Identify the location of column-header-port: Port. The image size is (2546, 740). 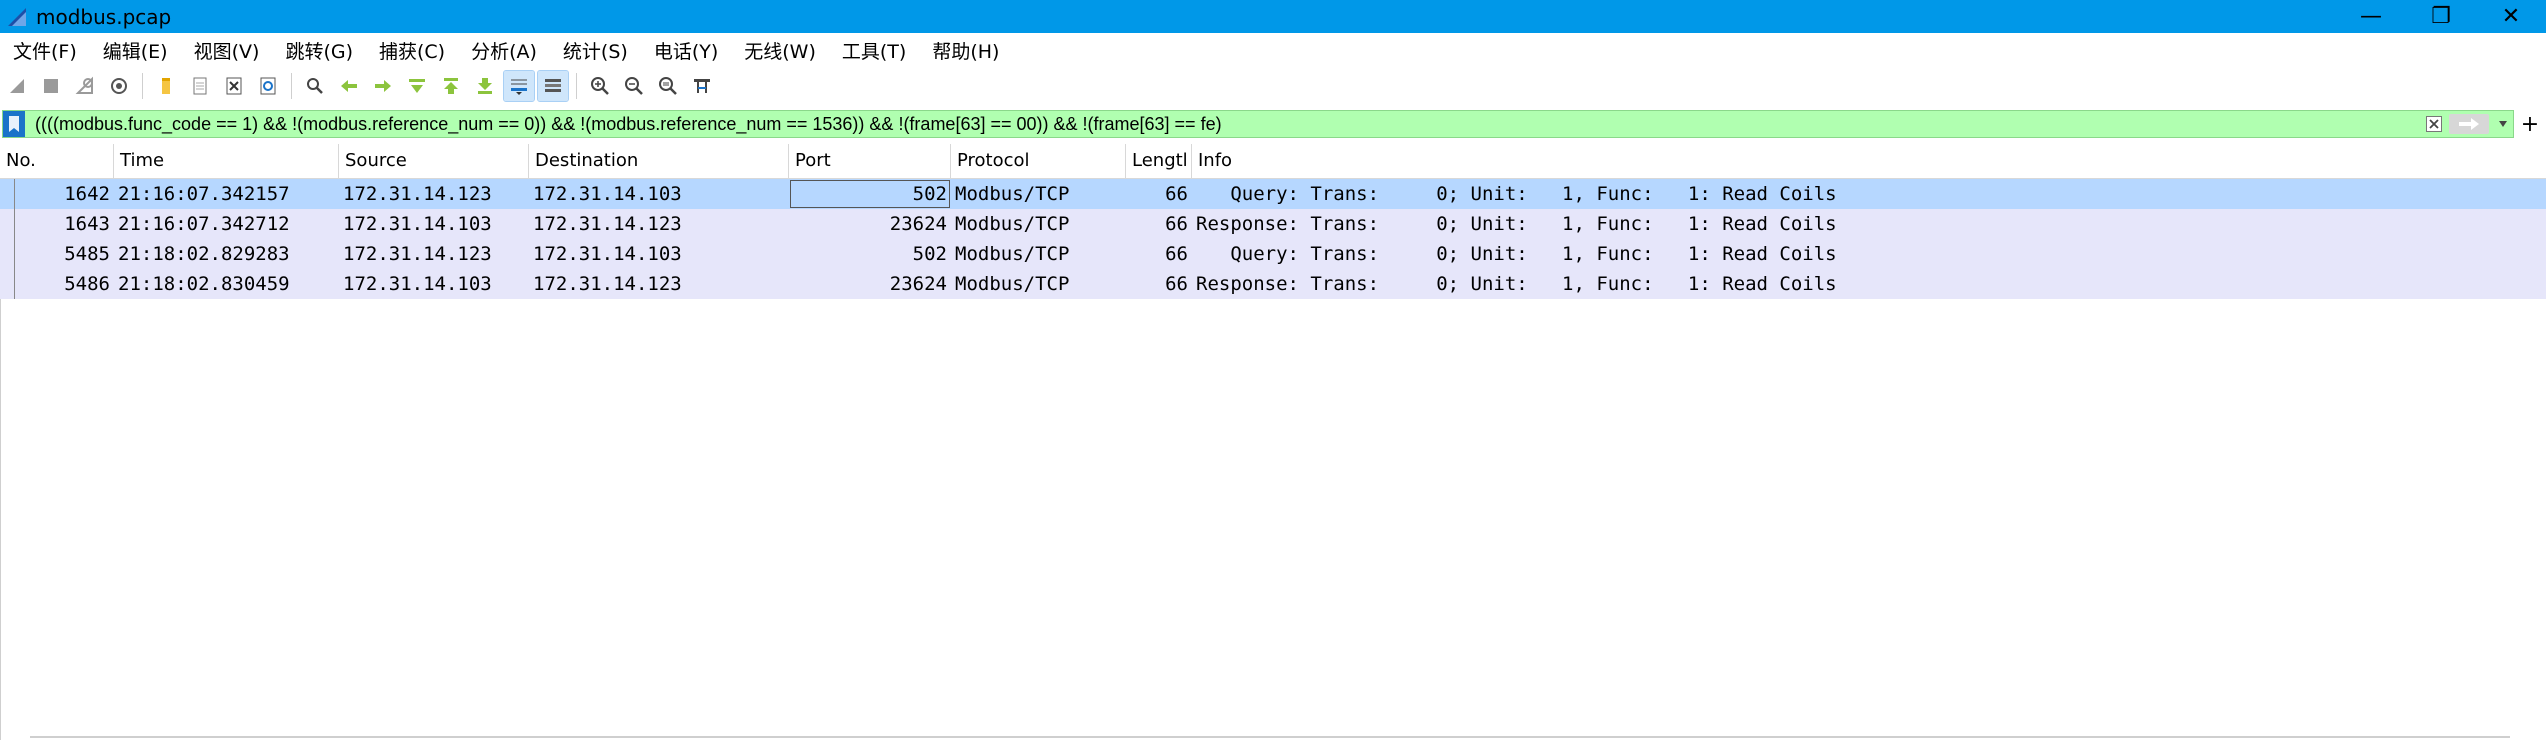
(870, 161).